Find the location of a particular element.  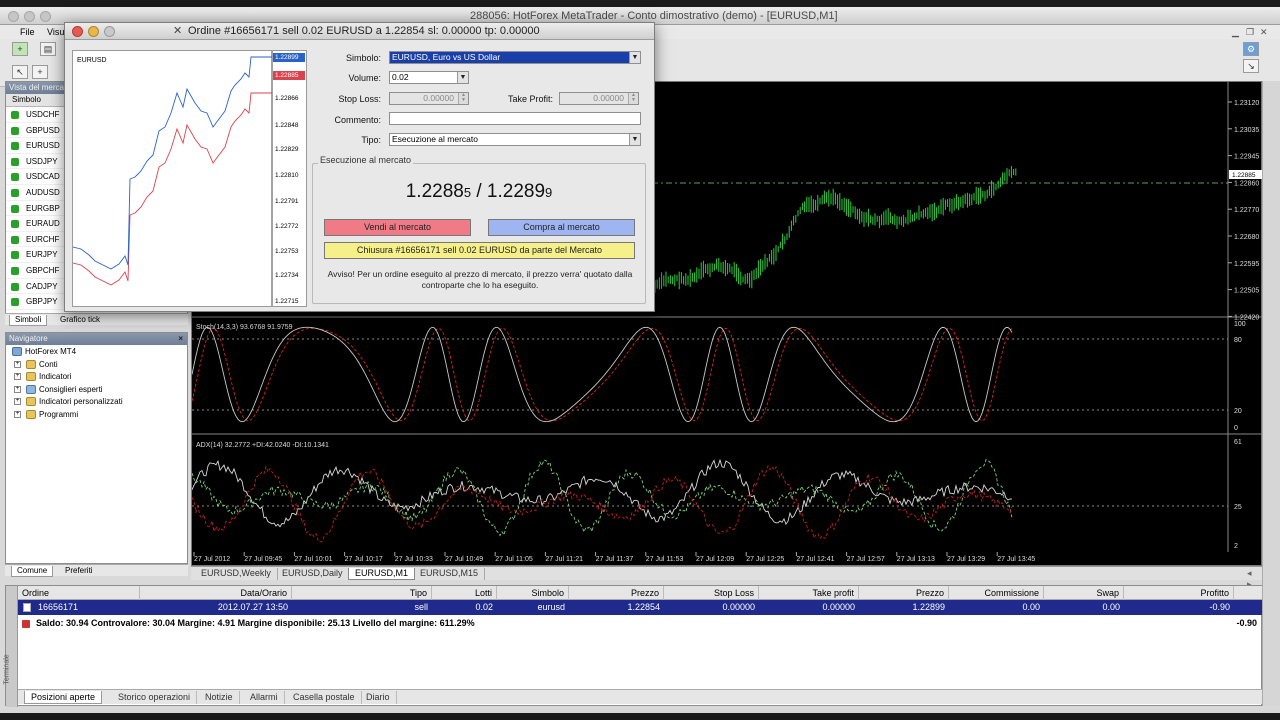

settings-icon: ⚙ is located at coordinates (1251, 49).